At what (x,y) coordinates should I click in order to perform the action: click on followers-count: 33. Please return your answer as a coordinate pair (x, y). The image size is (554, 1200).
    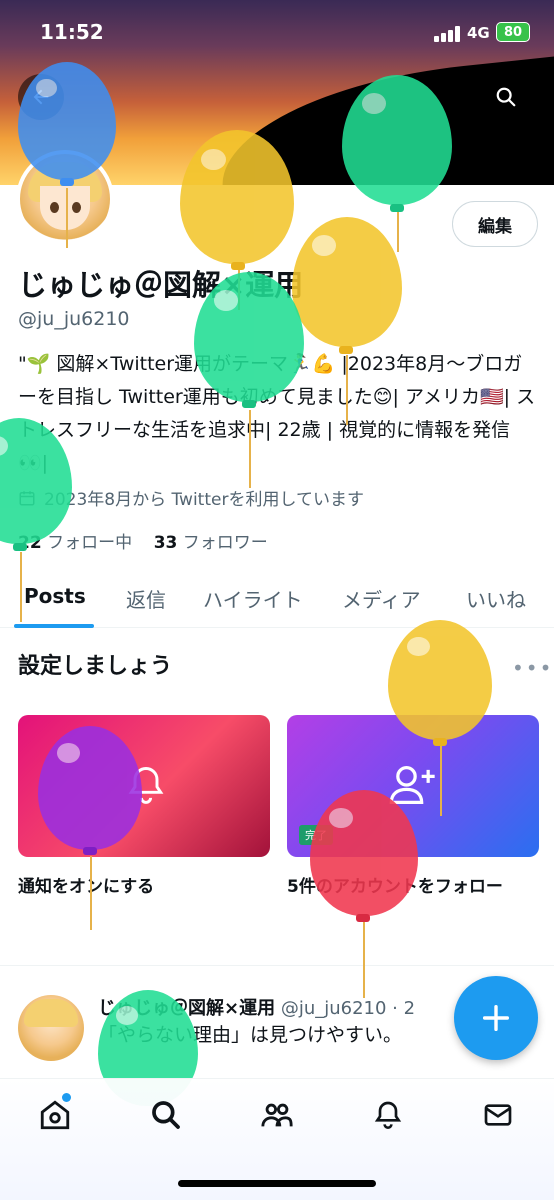
    Looking at the image, I should click on (165, 543).